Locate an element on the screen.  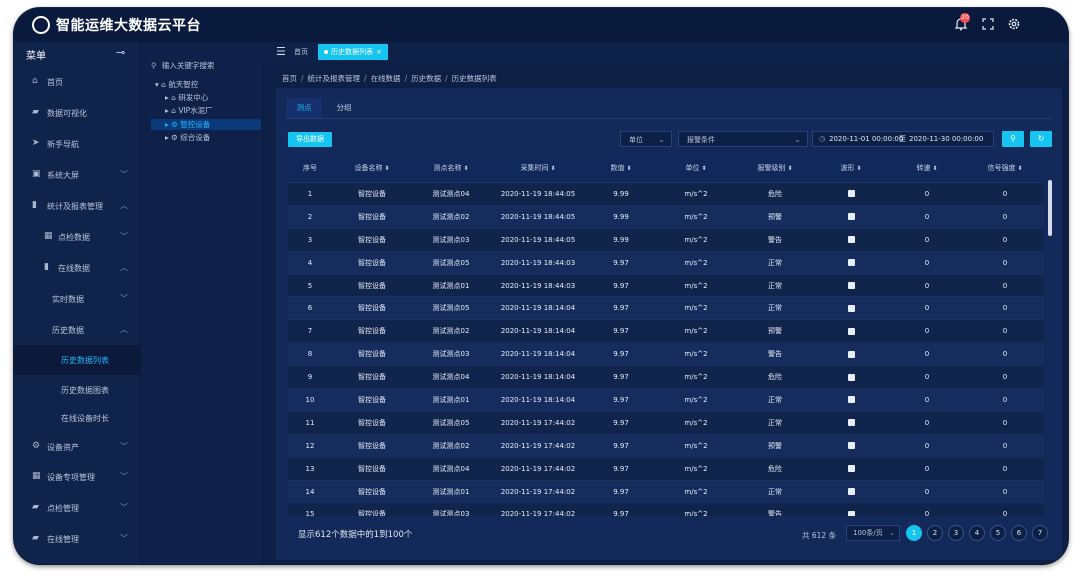
page-button: 2 is located at coordinates (935, 533).